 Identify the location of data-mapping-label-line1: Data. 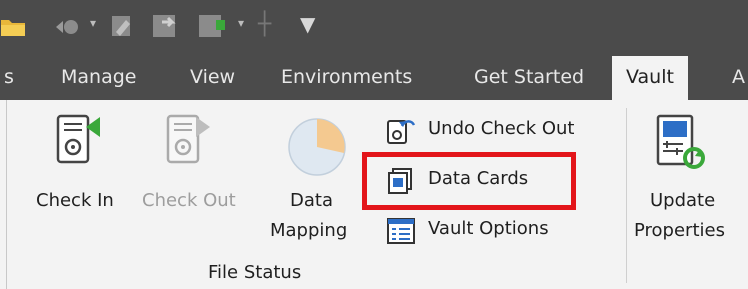
(311, 200).